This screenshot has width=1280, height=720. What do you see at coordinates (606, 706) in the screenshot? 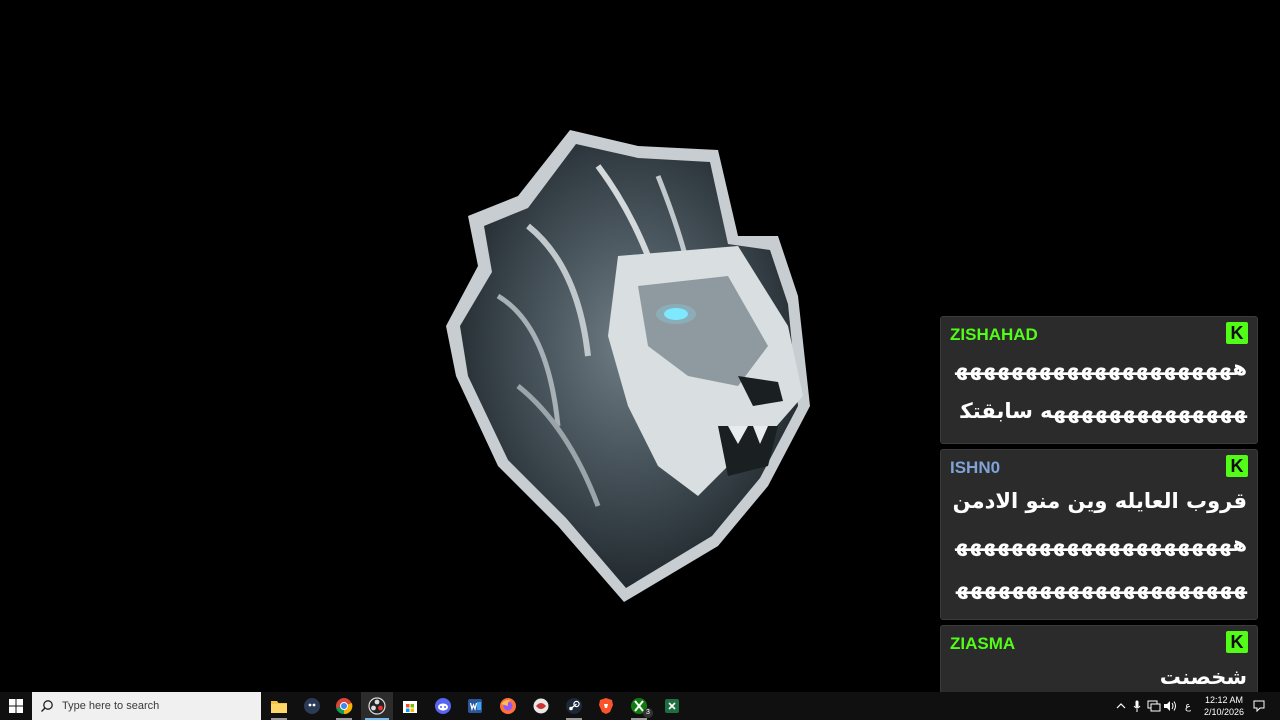
I see `brave-icon` at bounding box center [606, 706].